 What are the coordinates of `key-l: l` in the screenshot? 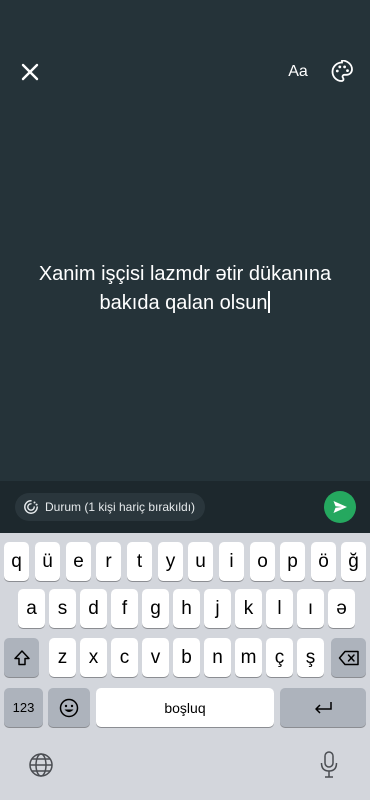 It's located at (279, 608).